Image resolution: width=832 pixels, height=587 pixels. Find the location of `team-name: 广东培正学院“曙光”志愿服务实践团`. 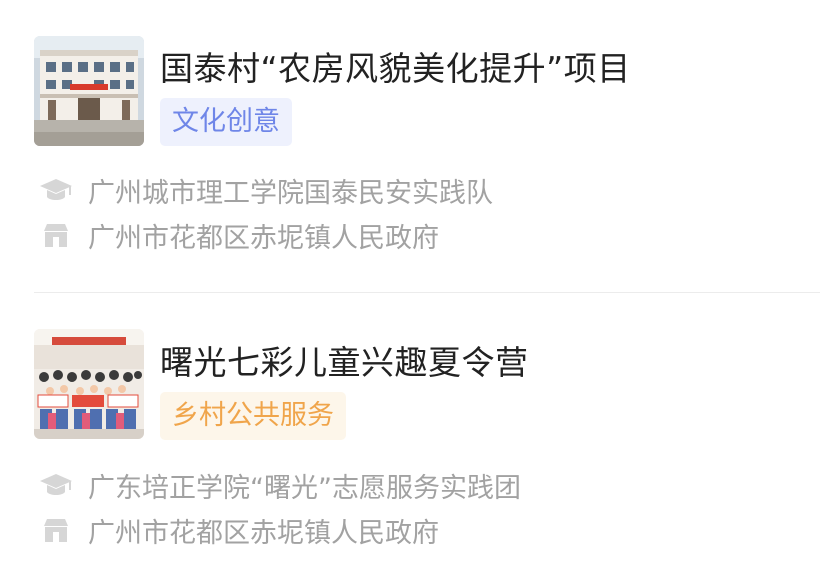

team-name: 广东培正学院“曙光”志愿服务实践团 is located at coordinates (304, 488).